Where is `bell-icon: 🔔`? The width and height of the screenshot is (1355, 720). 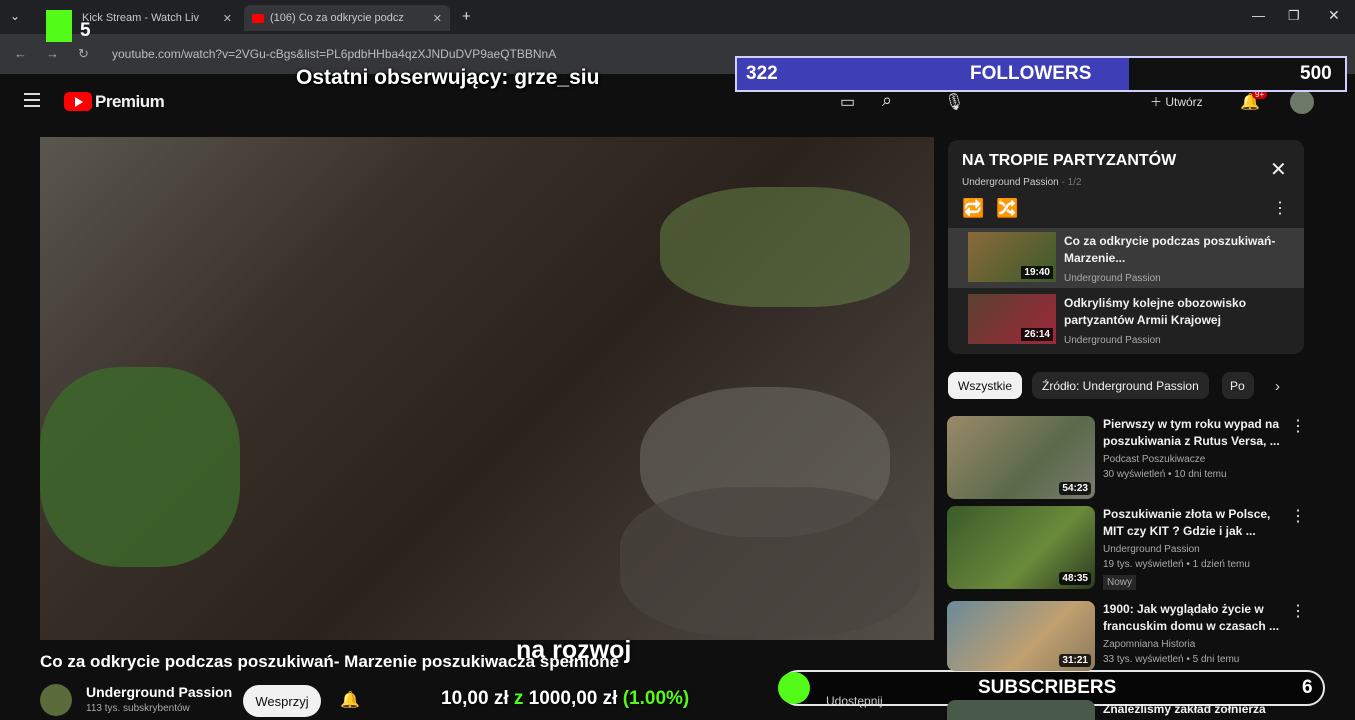 bell-icon: 🔔 is located at coordinates (350, 700).